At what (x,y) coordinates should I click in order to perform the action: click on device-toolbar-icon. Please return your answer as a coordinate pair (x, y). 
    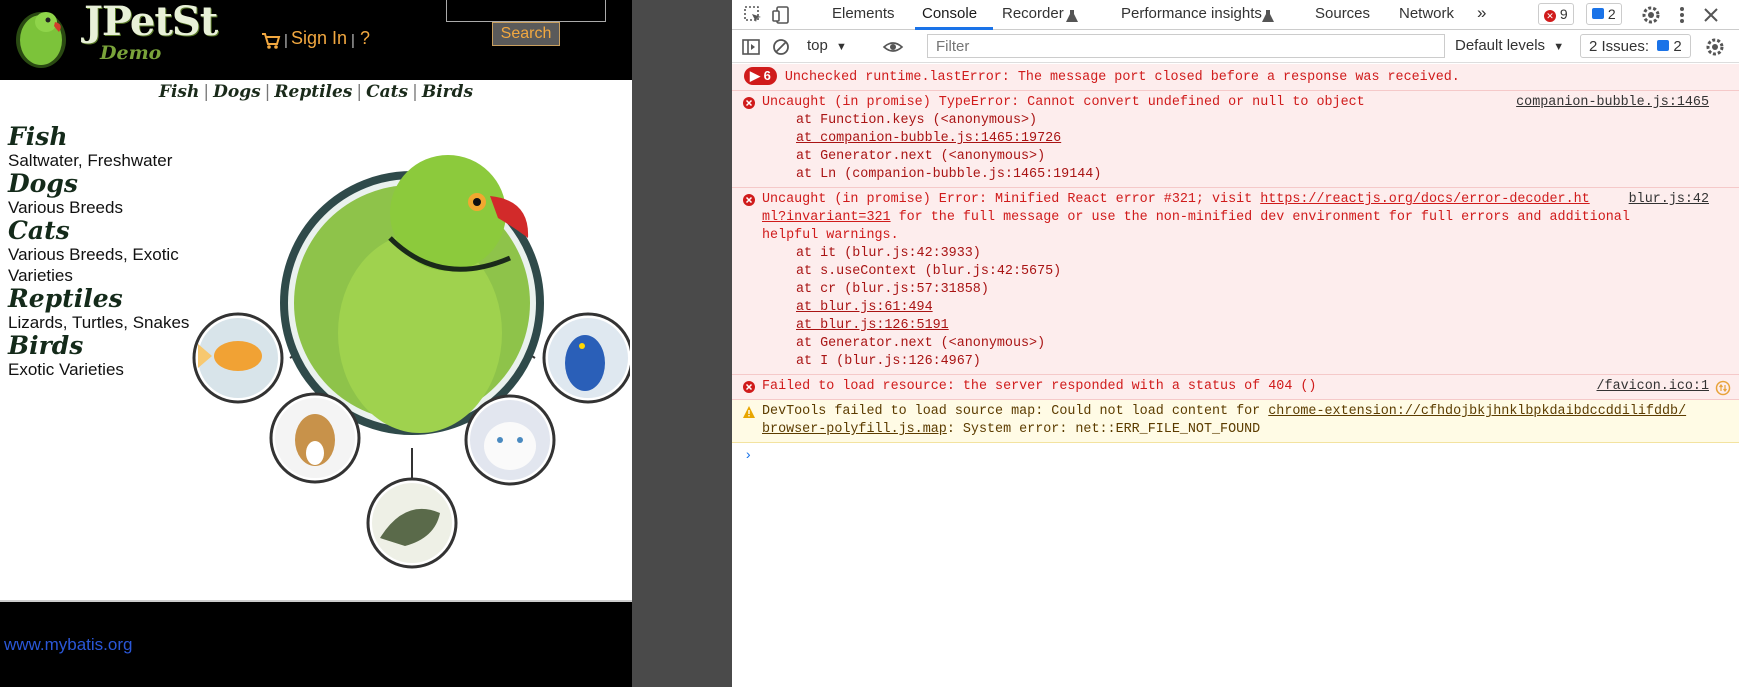
    Looking at the image, I should click on (781, 15).